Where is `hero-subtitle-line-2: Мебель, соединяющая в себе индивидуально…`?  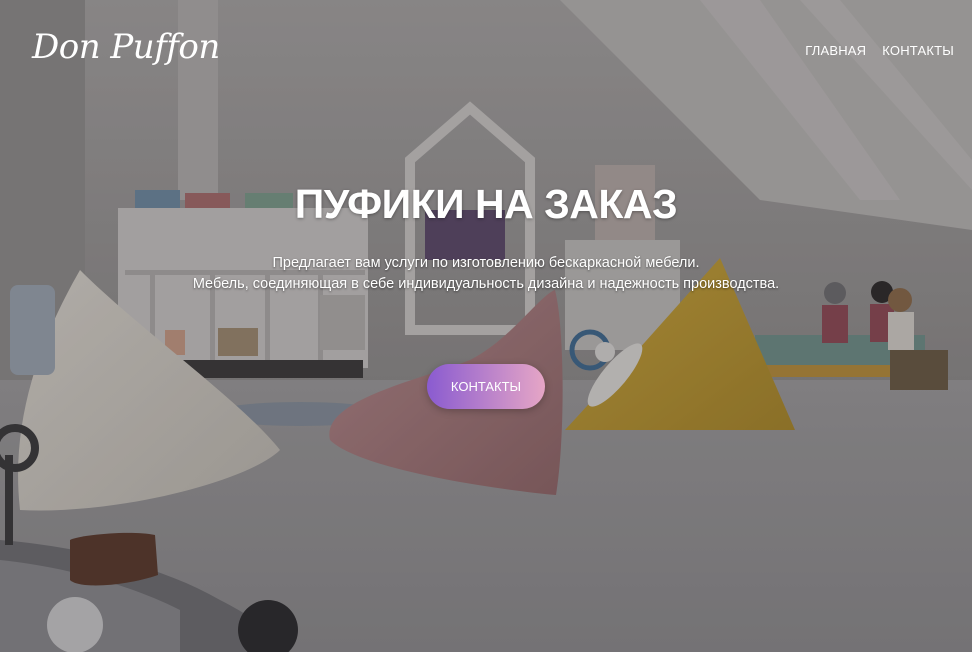 hero-subtitle-line-2: Мебель, соединяющая в себе индивидуально… is located at coordinates (486, 284).